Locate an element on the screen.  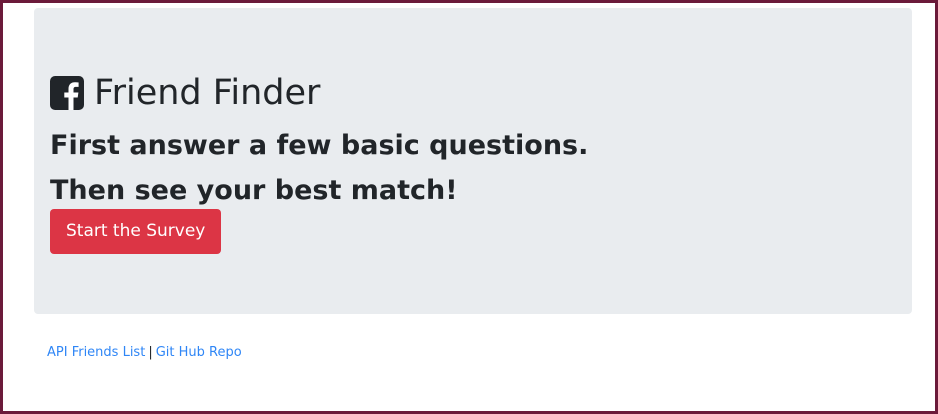
hero-subtitle-line-2: Then see your best match! is located at coordinates (254, 190).